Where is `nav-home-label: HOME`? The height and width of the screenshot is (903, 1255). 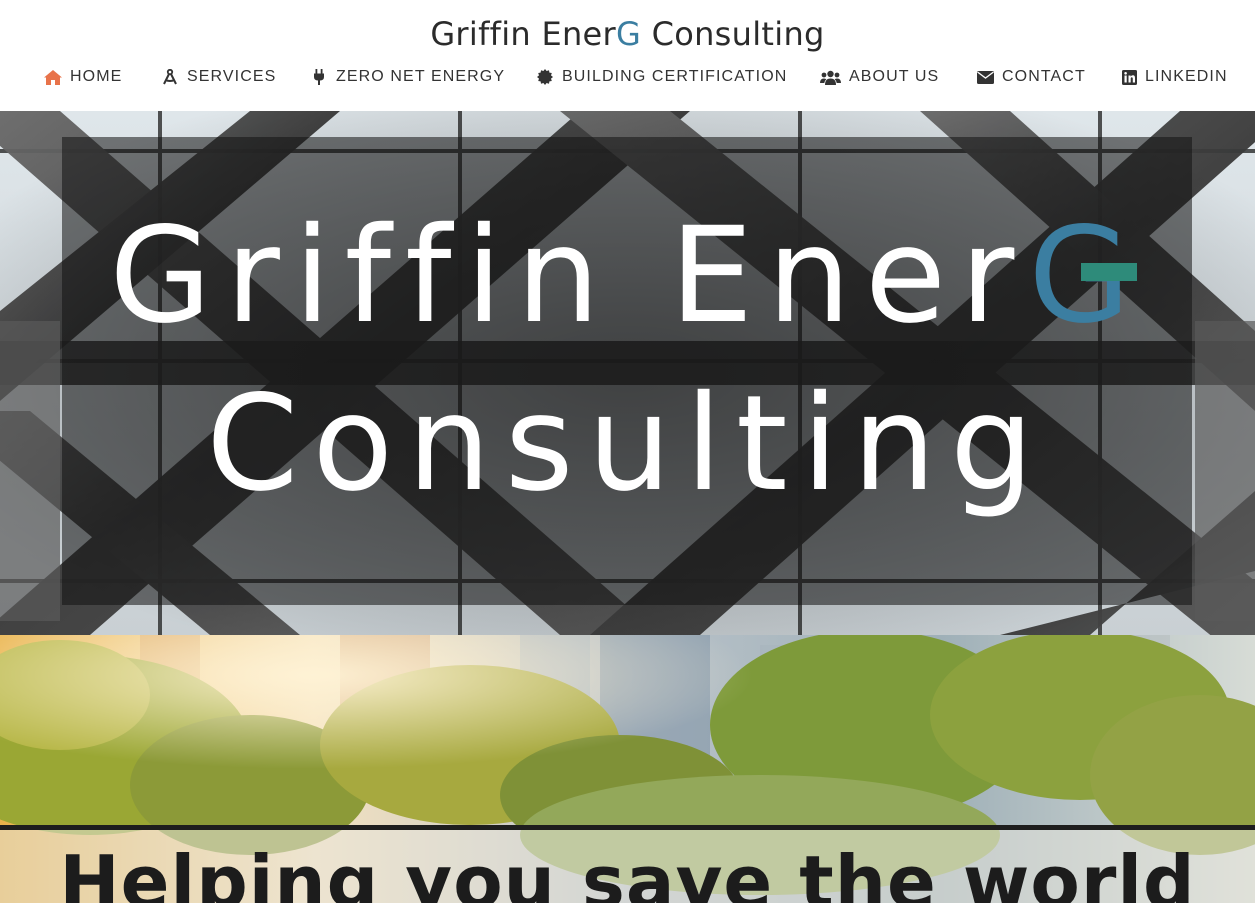 nav-home-label: HOME is located at coordinates (96, 76).